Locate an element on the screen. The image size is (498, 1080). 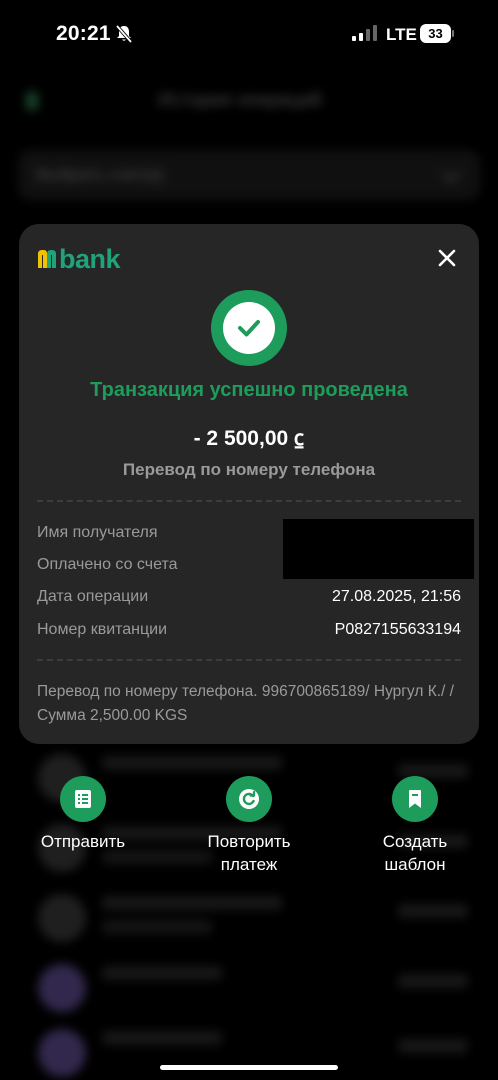
transaction-amount: - 2 500,00 ⃀ is located at coordinates (249, 438).